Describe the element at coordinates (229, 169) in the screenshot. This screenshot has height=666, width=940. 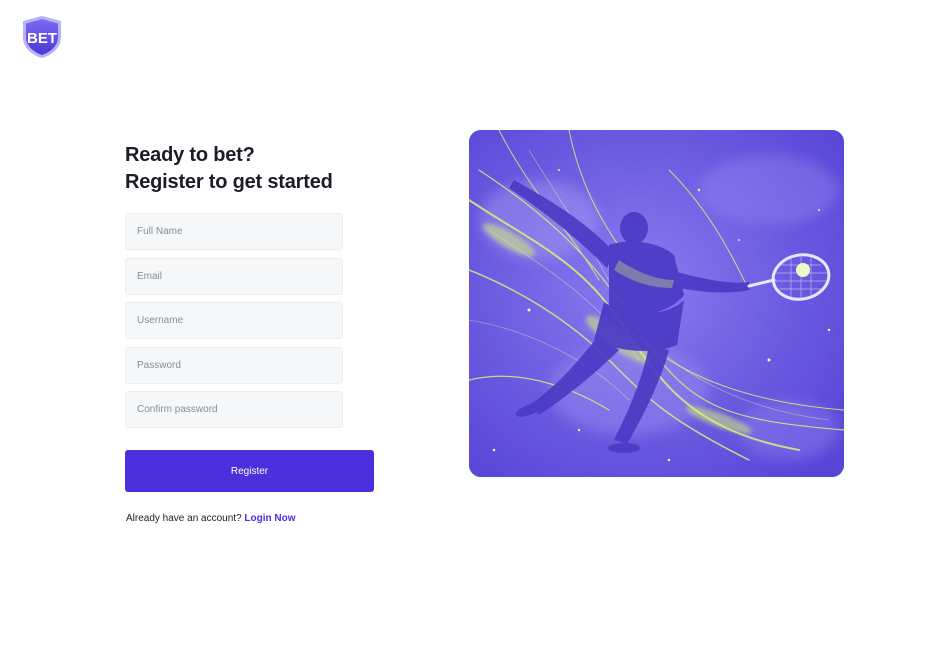
I see `page-title: Ready to bet? Register to get started` at that location.